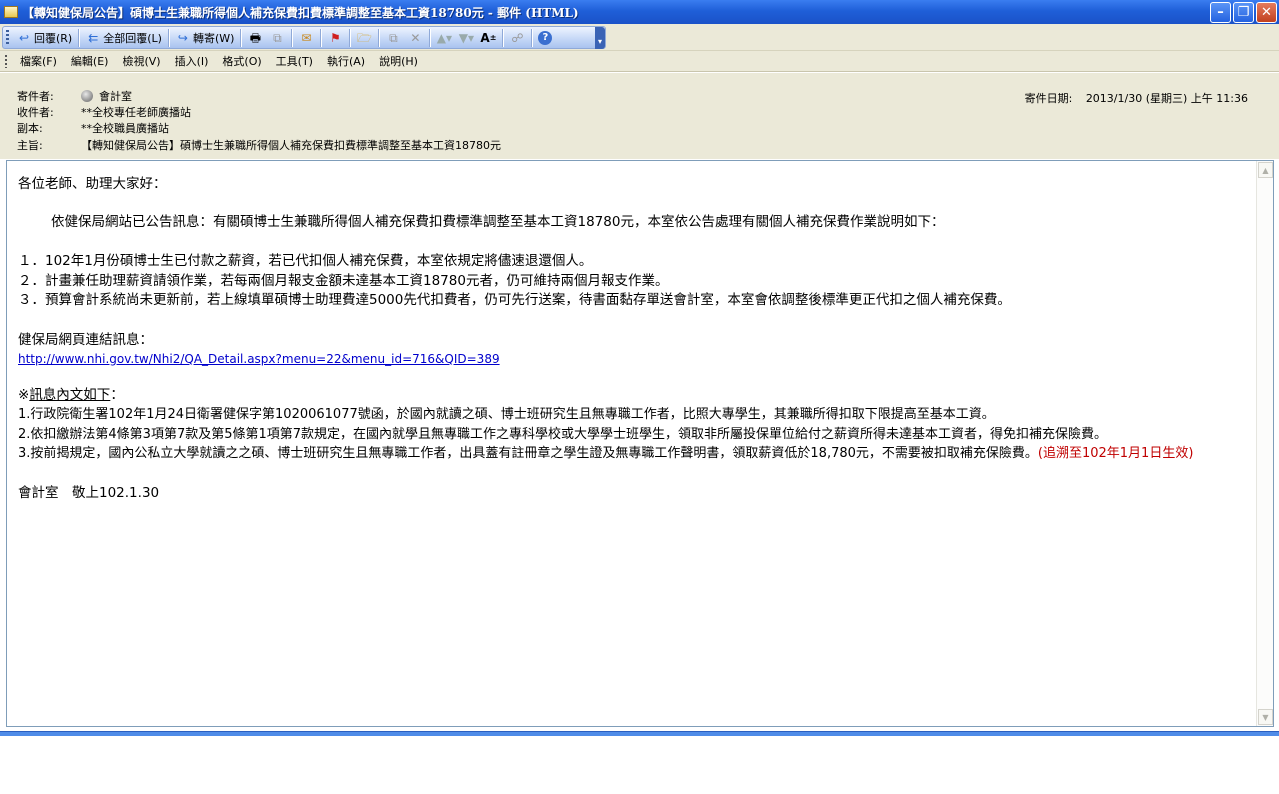 Image resolution: width=1279 pixels, height=794 pixels. I want to click on greeting: 各位老師、助理大家好：, so click(92, 184).